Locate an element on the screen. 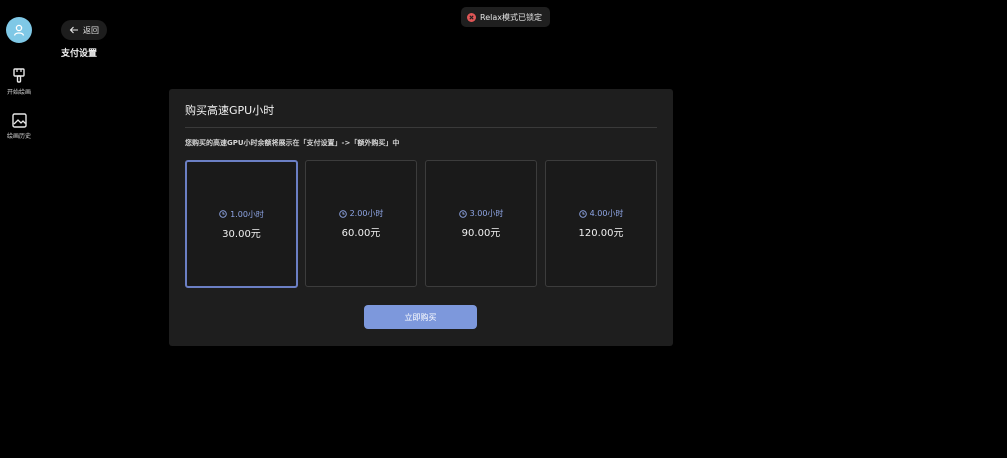  image-icon is located at coordinates (19, 120).